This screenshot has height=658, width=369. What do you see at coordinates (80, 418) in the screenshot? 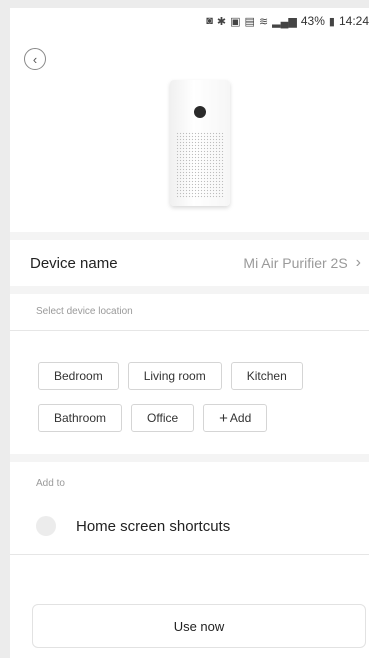
I see `location-chip-bathroom: Bathroom` at bounding box center [80, 418].